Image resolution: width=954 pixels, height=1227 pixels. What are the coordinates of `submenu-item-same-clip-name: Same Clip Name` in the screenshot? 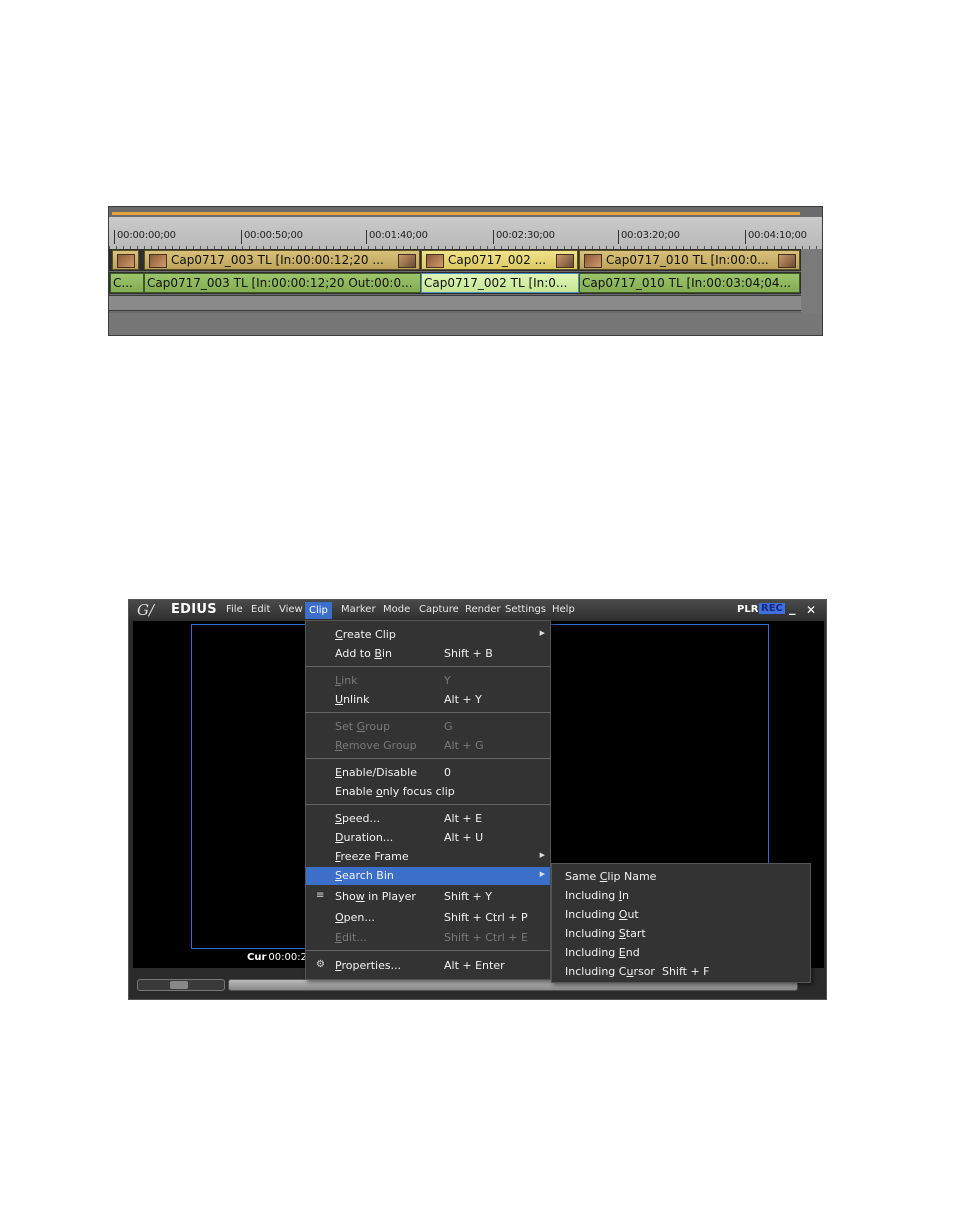 It's located at (681, 876).